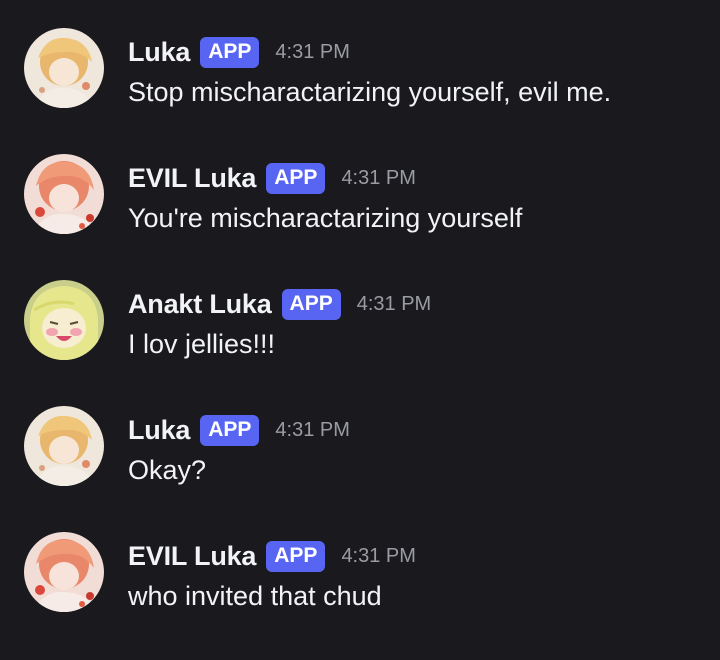 Image resolution: width=720 pixels, height=660 pixels. What do you see at coordinates (279, 304) in the screenshot?
I see `message-header: Anakt Luka APP 4:31 PM` at bounding box center [279, 304].